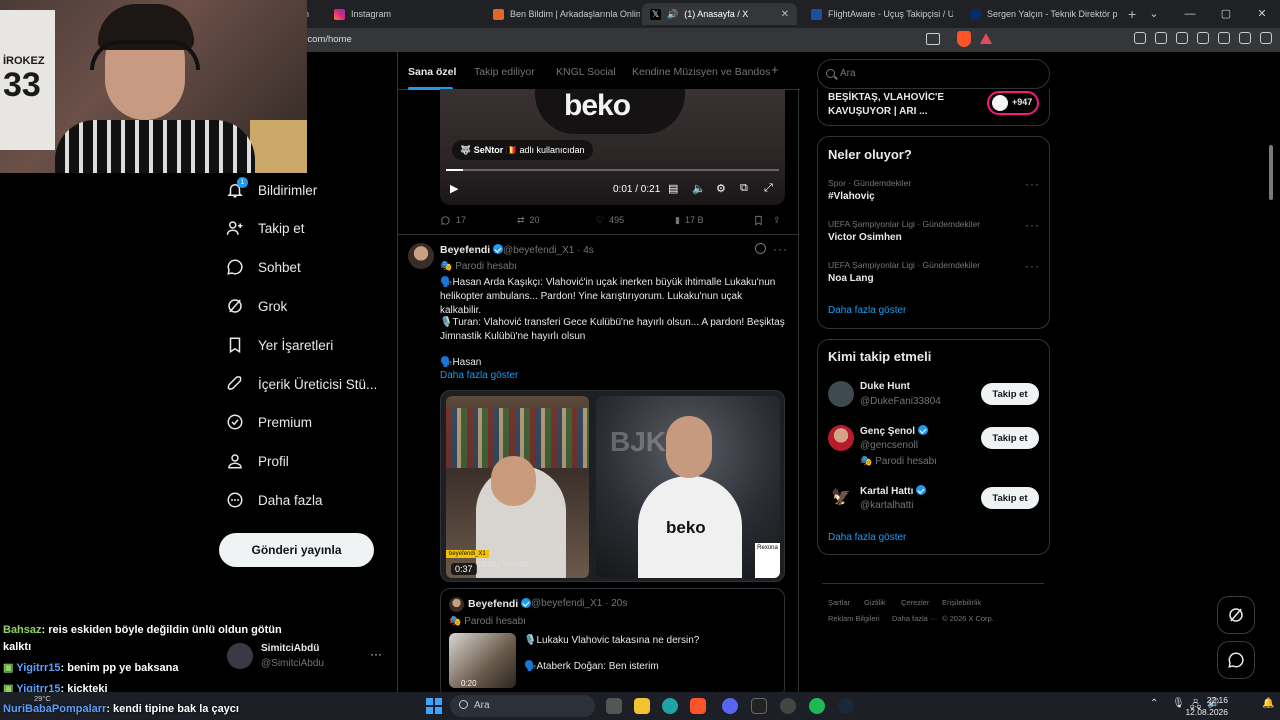  Describe the element at coordinates (670, 706) in the screenshot. I see `edge-icon` at that location.